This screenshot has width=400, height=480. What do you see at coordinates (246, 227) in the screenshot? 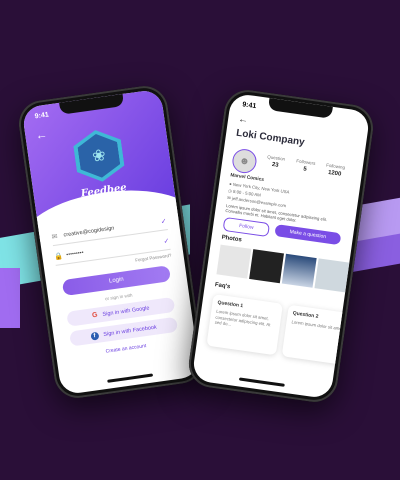
I see `follow-button: Follow` at bounding box center [246, 227].